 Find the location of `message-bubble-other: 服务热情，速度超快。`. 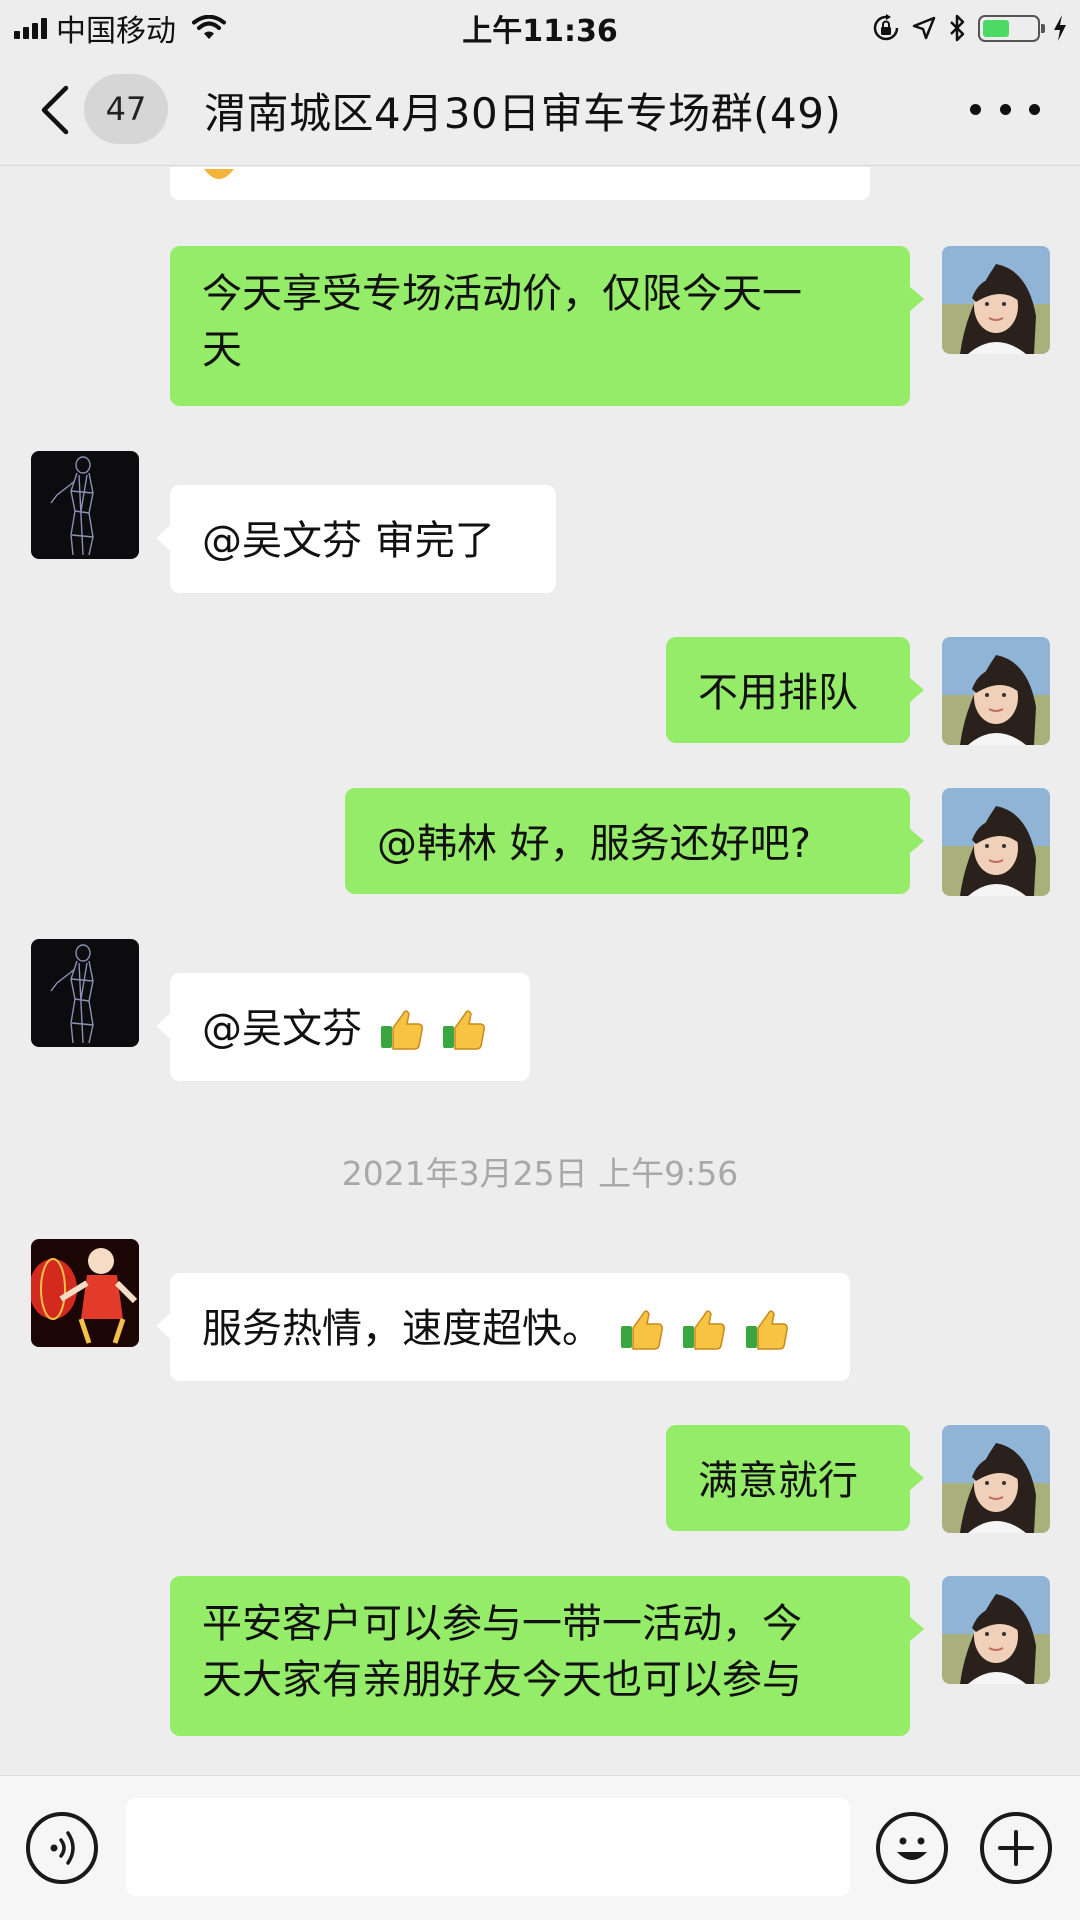

message-bubble-other: 服务热情，速度超快。 is located at coordinates (503, 1327).